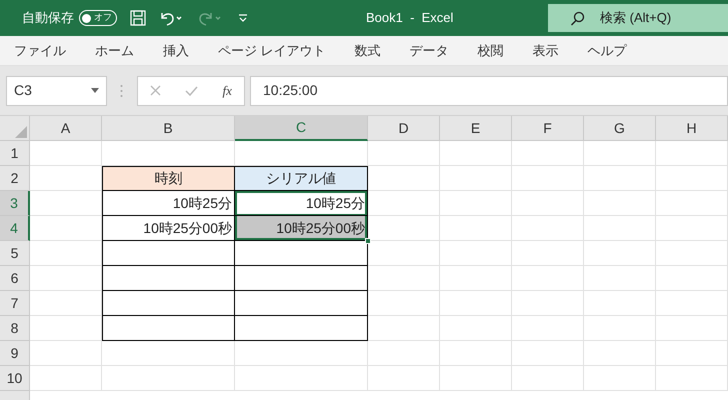 The image size is (728, 400). Describe the element at coordinates (404, 128) in the screenshot. I see `column-header: D` at that location.